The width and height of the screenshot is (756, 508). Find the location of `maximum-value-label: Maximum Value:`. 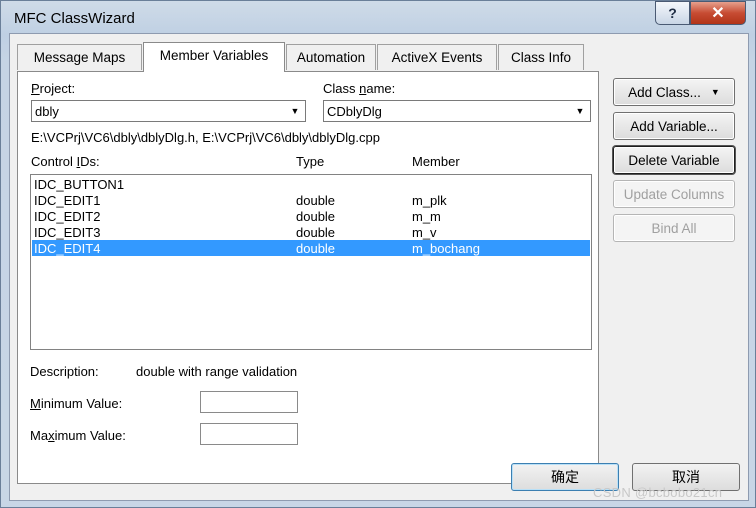

maximum-value-label: Maximum Value: is located at coordinates (78, 435).